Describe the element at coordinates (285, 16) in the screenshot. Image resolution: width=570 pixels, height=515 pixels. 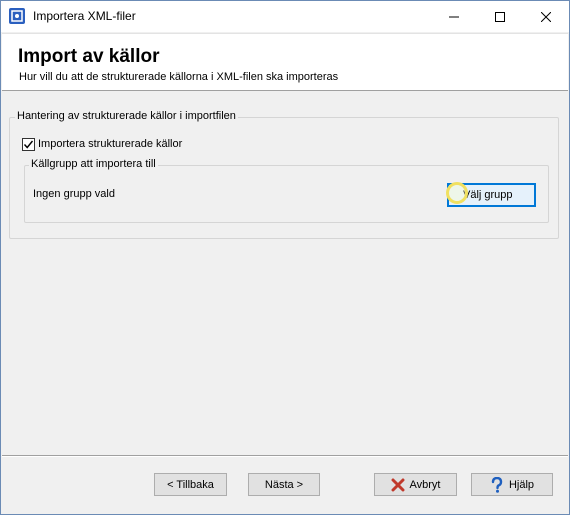
I see `title-bar: Importera XML-filer` at that location.